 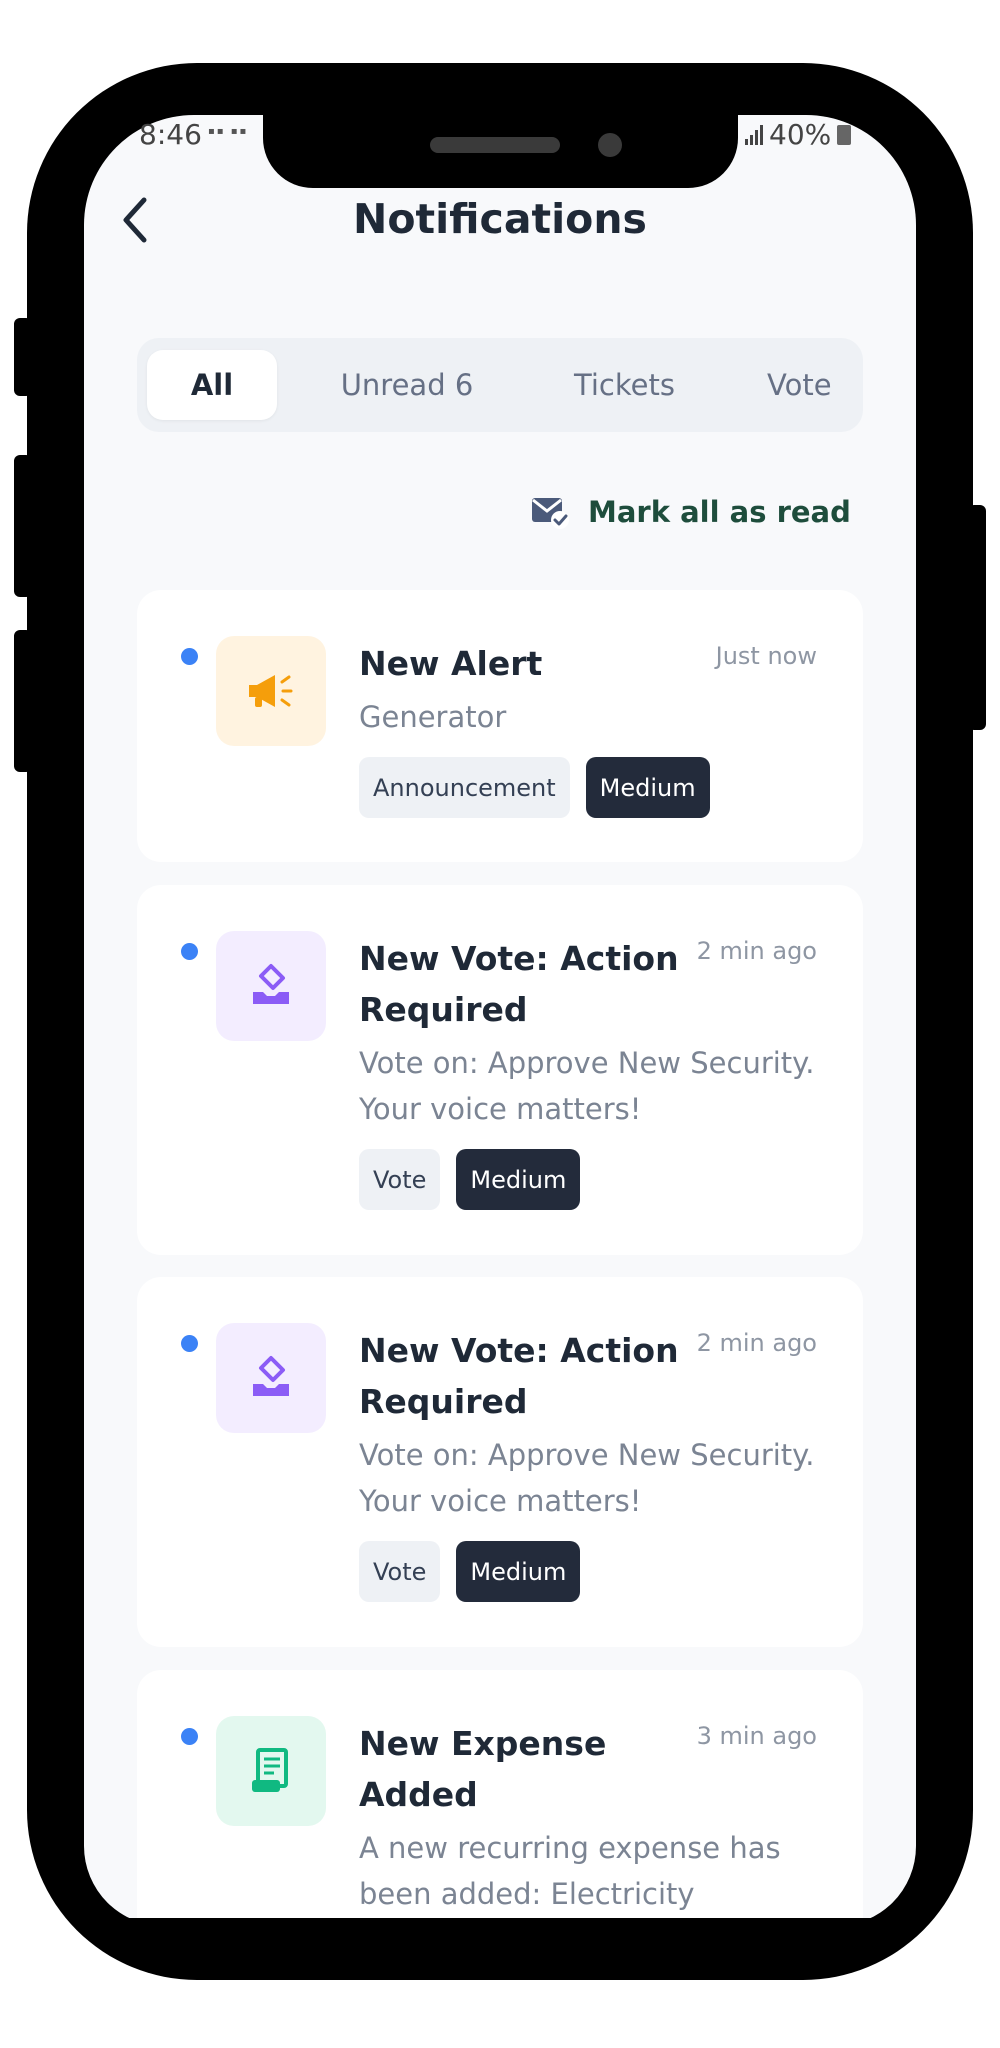 I want to click on signal-icon, so click(x=754, y=134).